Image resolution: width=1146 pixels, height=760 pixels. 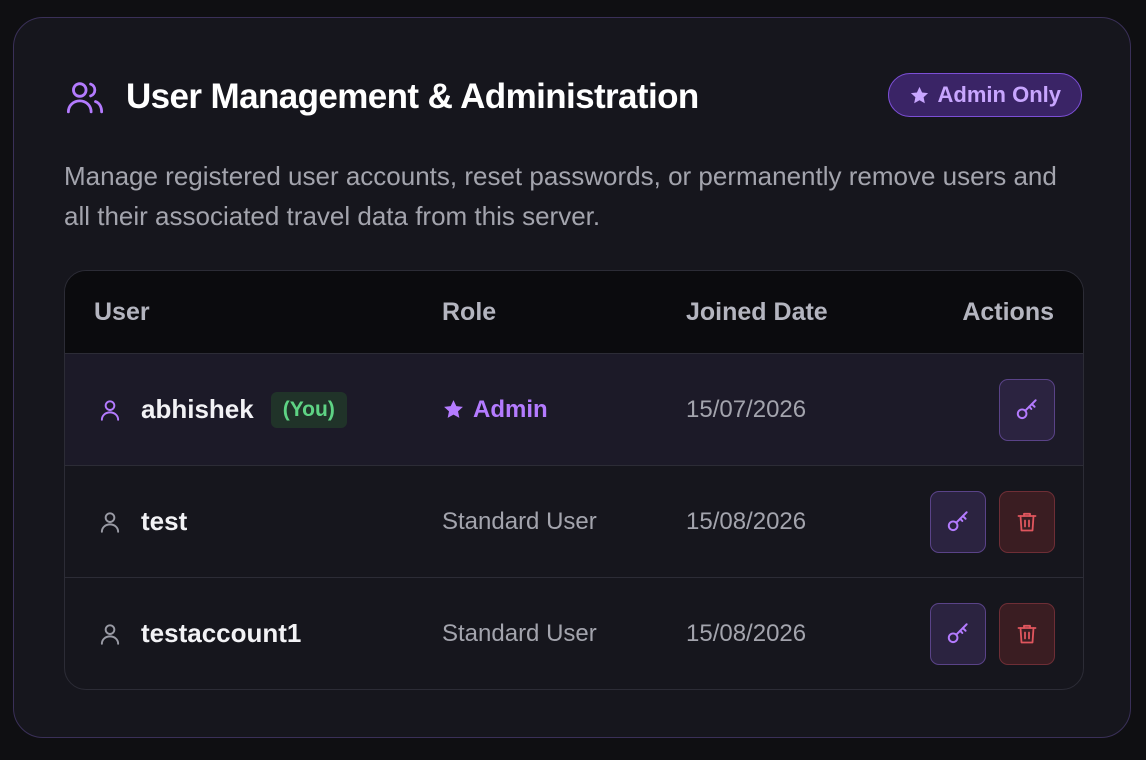 What do you see at coordinates (757, 312) in the screenshot?
I see `column-header-joined-date: Joined Date` at bounding box center [757, 312].